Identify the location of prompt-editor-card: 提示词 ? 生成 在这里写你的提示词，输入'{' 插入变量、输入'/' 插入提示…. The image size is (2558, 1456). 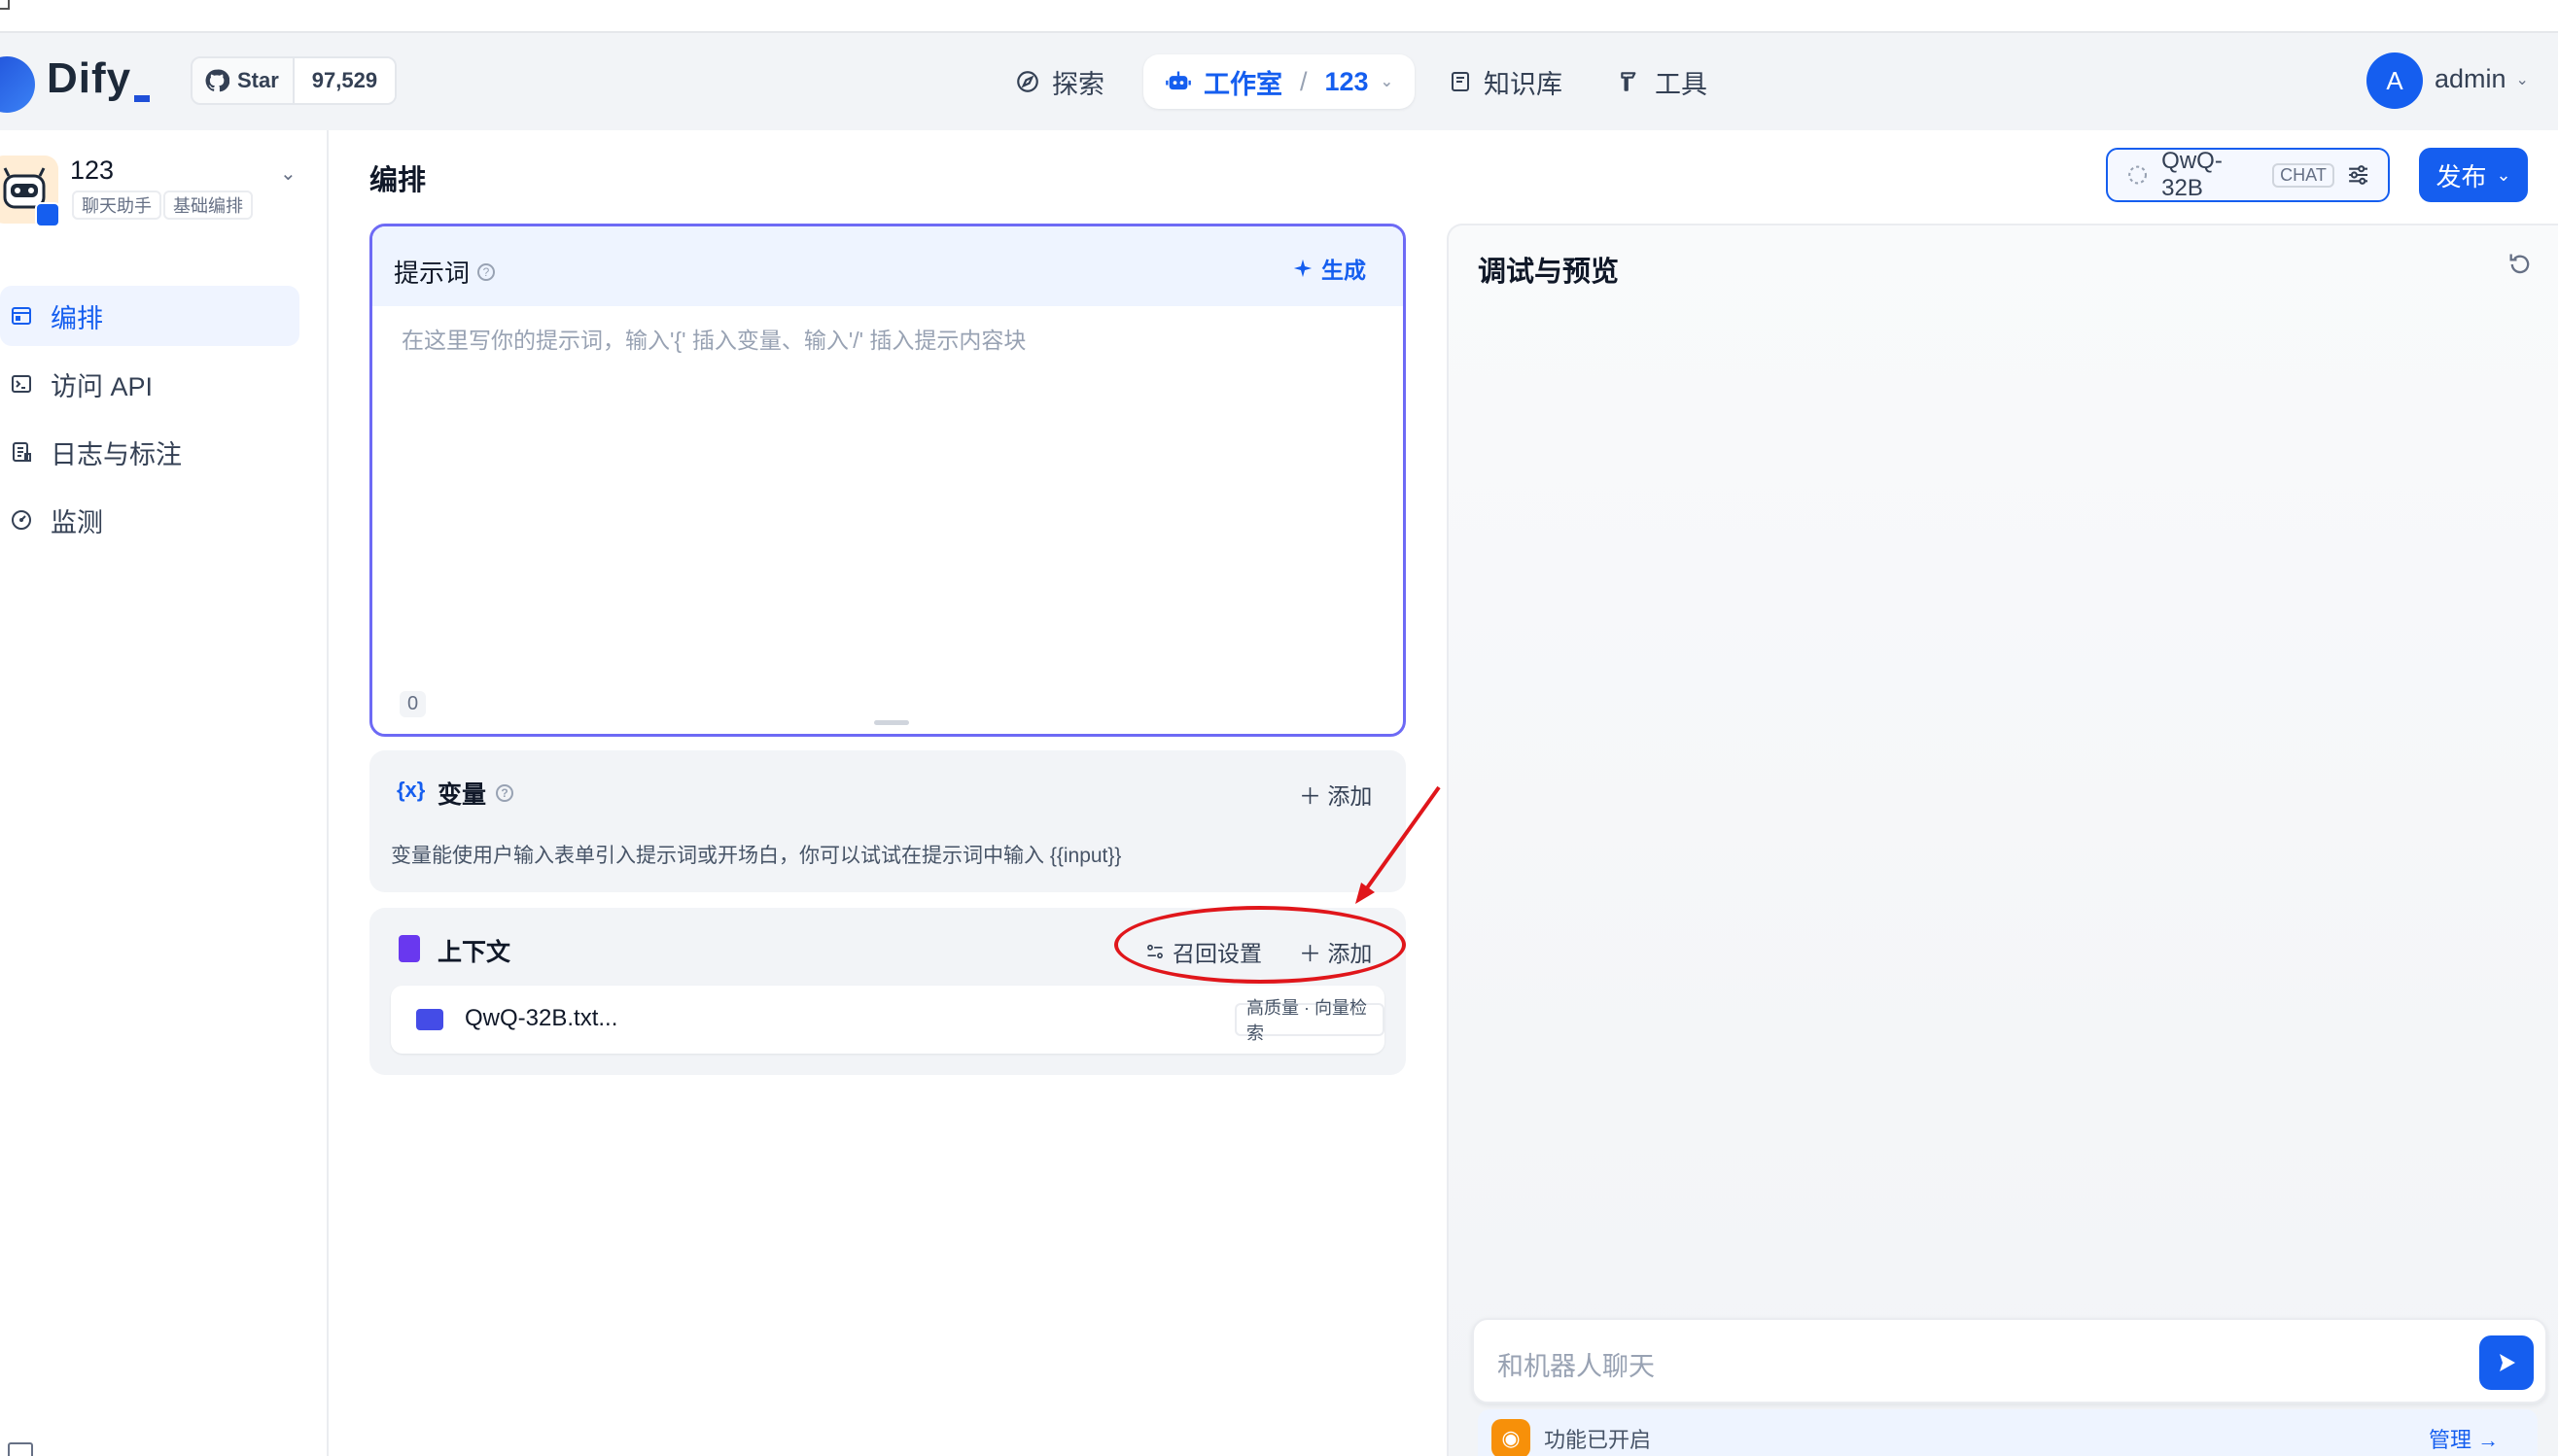
(887, 480).